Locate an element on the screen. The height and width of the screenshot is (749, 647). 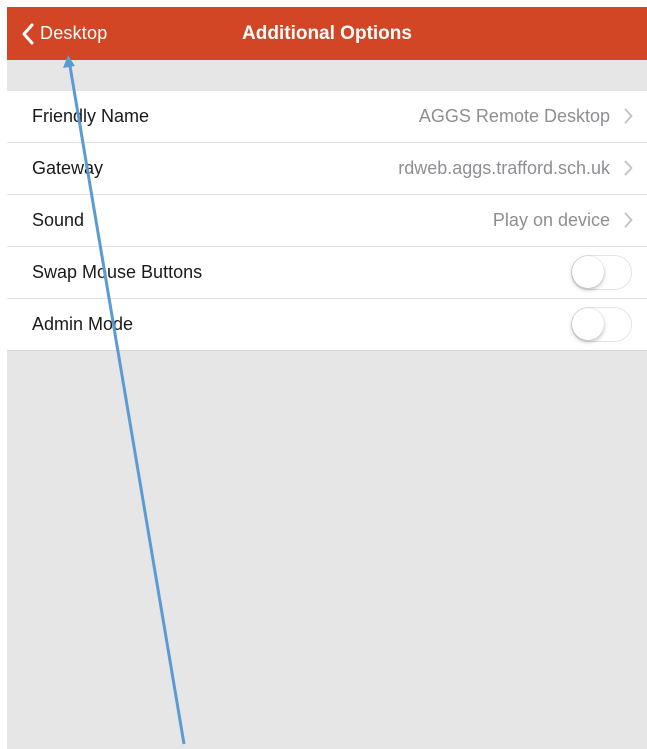
row-value: AGGS Remote Desktop is located at coordinates (514, 116).